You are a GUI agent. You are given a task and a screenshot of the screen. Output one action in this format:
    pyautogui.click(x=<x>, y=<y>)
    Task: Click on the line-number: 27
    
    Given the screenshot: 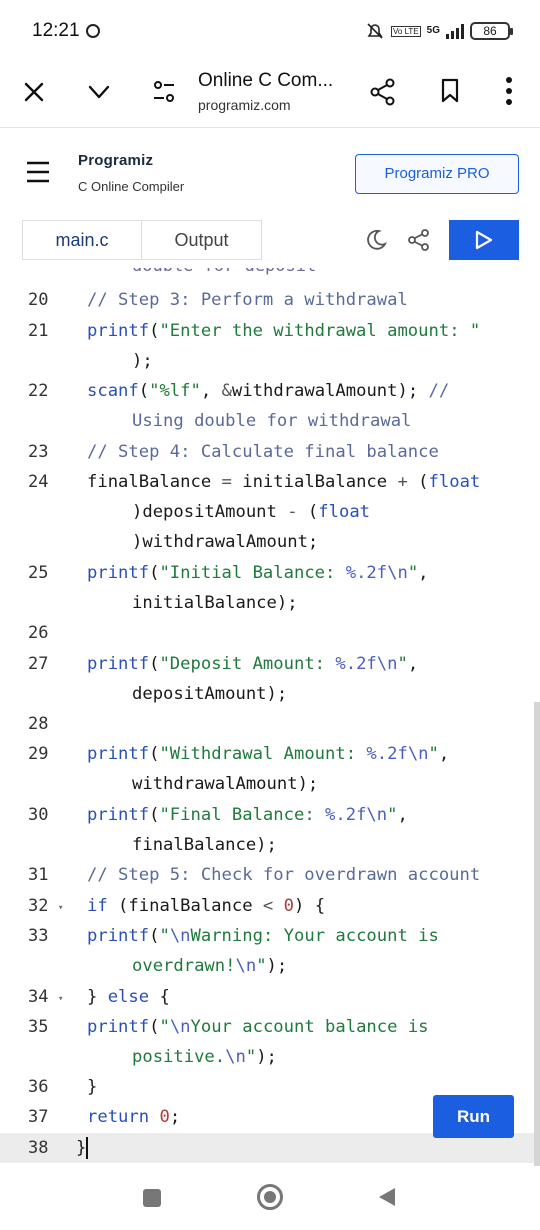 What is the action you would take?
    pyautogui.click(x=38, y=664)
    